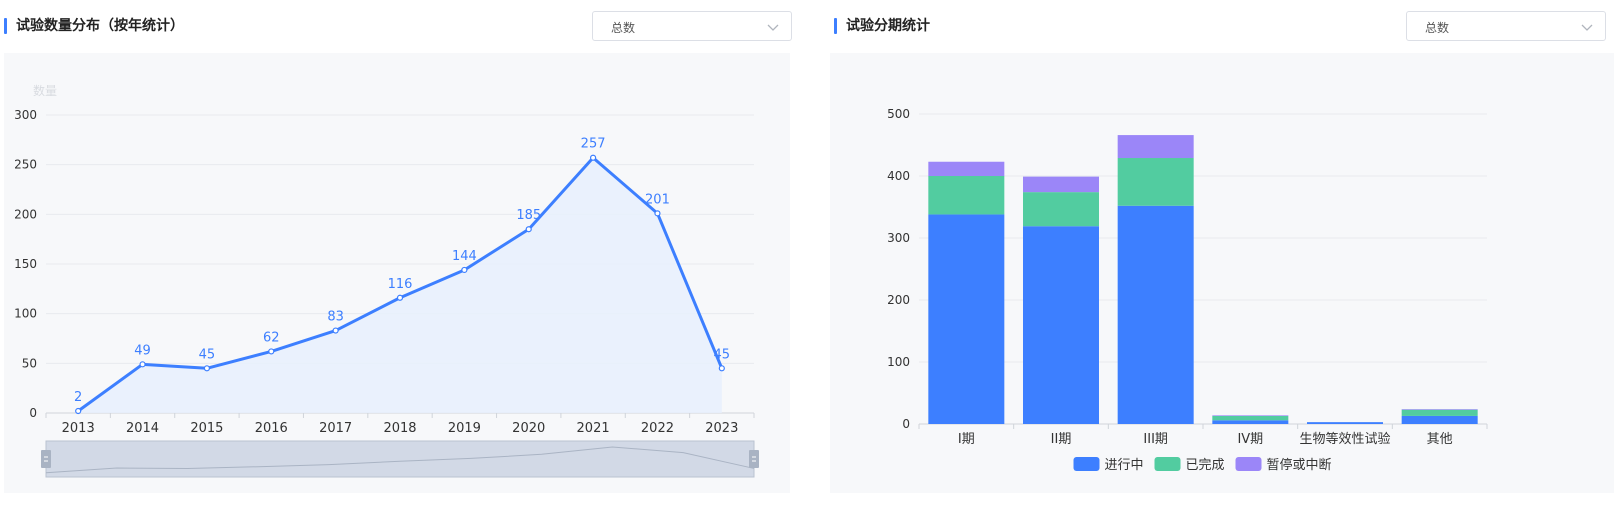 The height and width of the screenshot is (514, 1618). I want to click on data-label: 144, so click(464, 256).